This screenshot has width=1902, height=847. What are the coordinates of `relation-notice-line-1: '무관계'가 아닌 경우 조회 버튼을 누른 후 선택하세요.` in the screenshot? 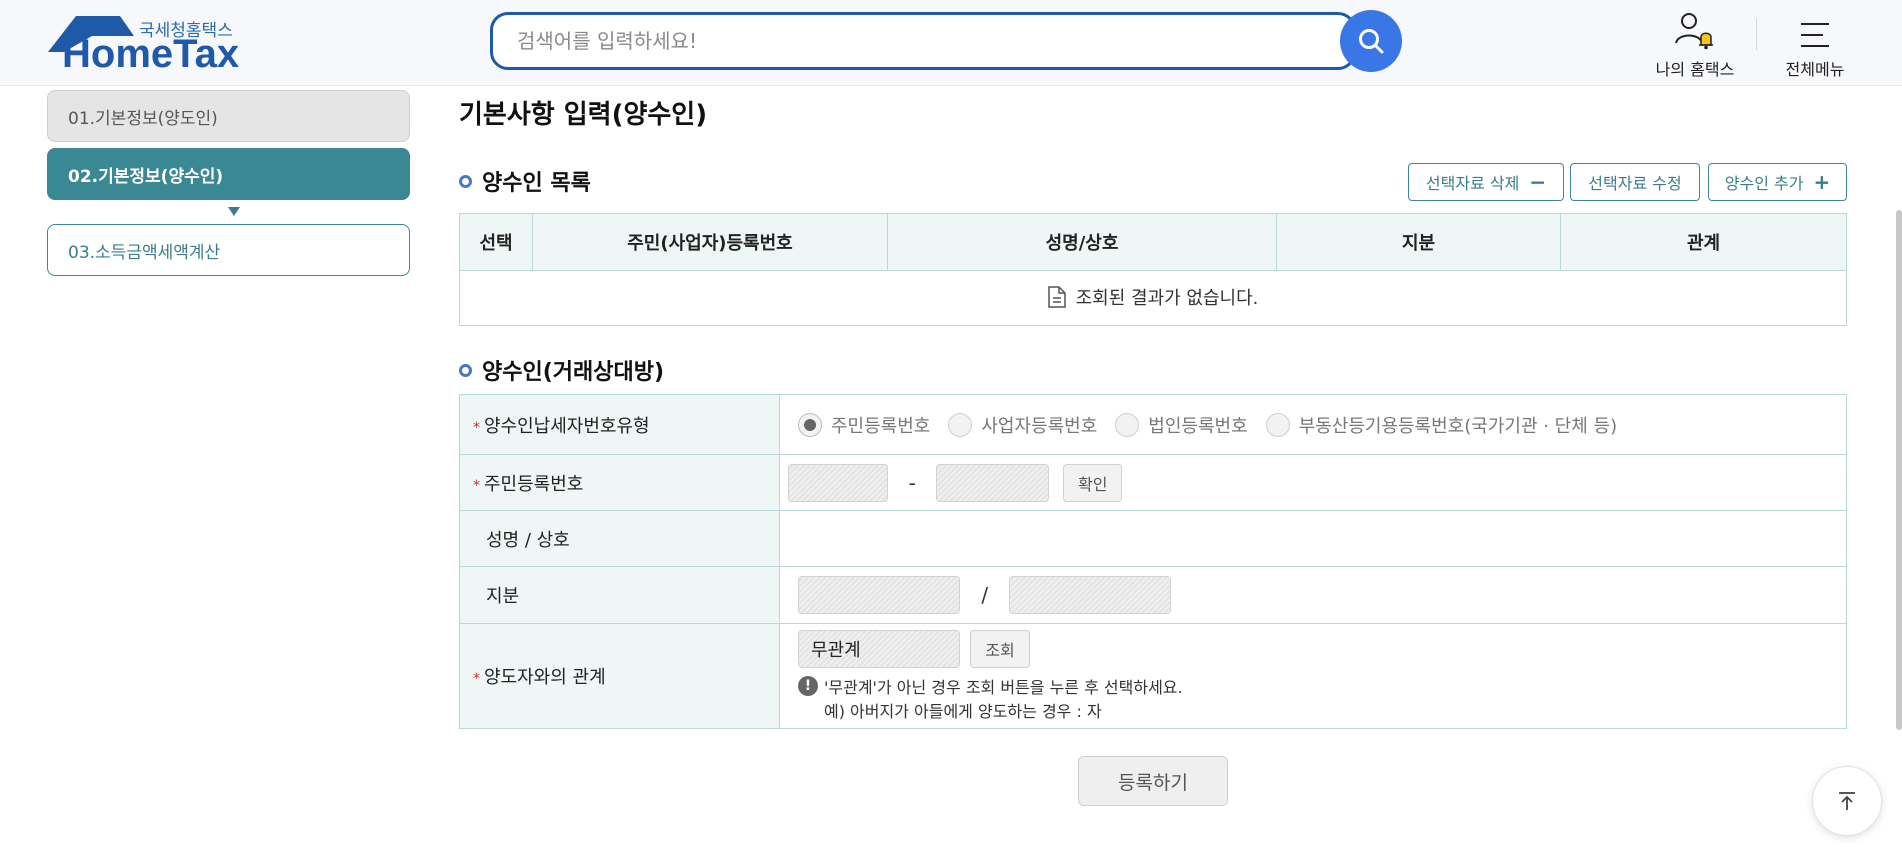 It's located at (1003, 687).